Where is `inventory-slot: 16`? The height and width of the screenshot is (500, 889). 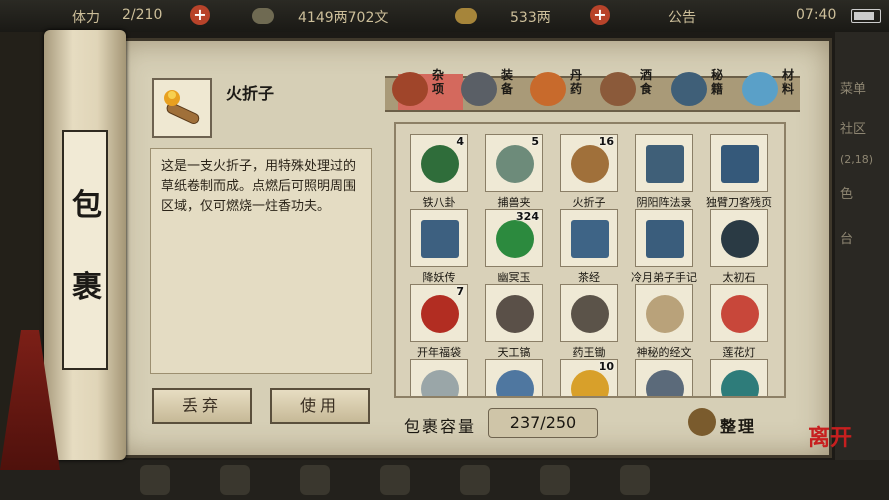
inventory-slot: 16 is located at coordinates (589, 163).